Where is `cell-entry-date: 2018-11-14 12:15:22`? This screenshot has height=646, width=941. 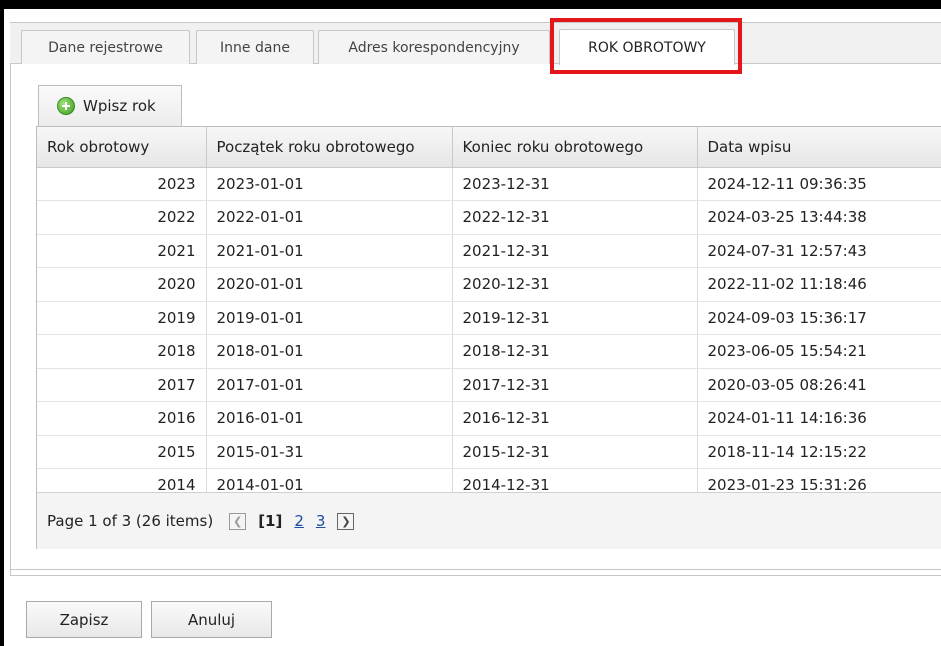
cell-entry-date: 2018-11-14 12:15:22 is located at coordinates (819, 452).